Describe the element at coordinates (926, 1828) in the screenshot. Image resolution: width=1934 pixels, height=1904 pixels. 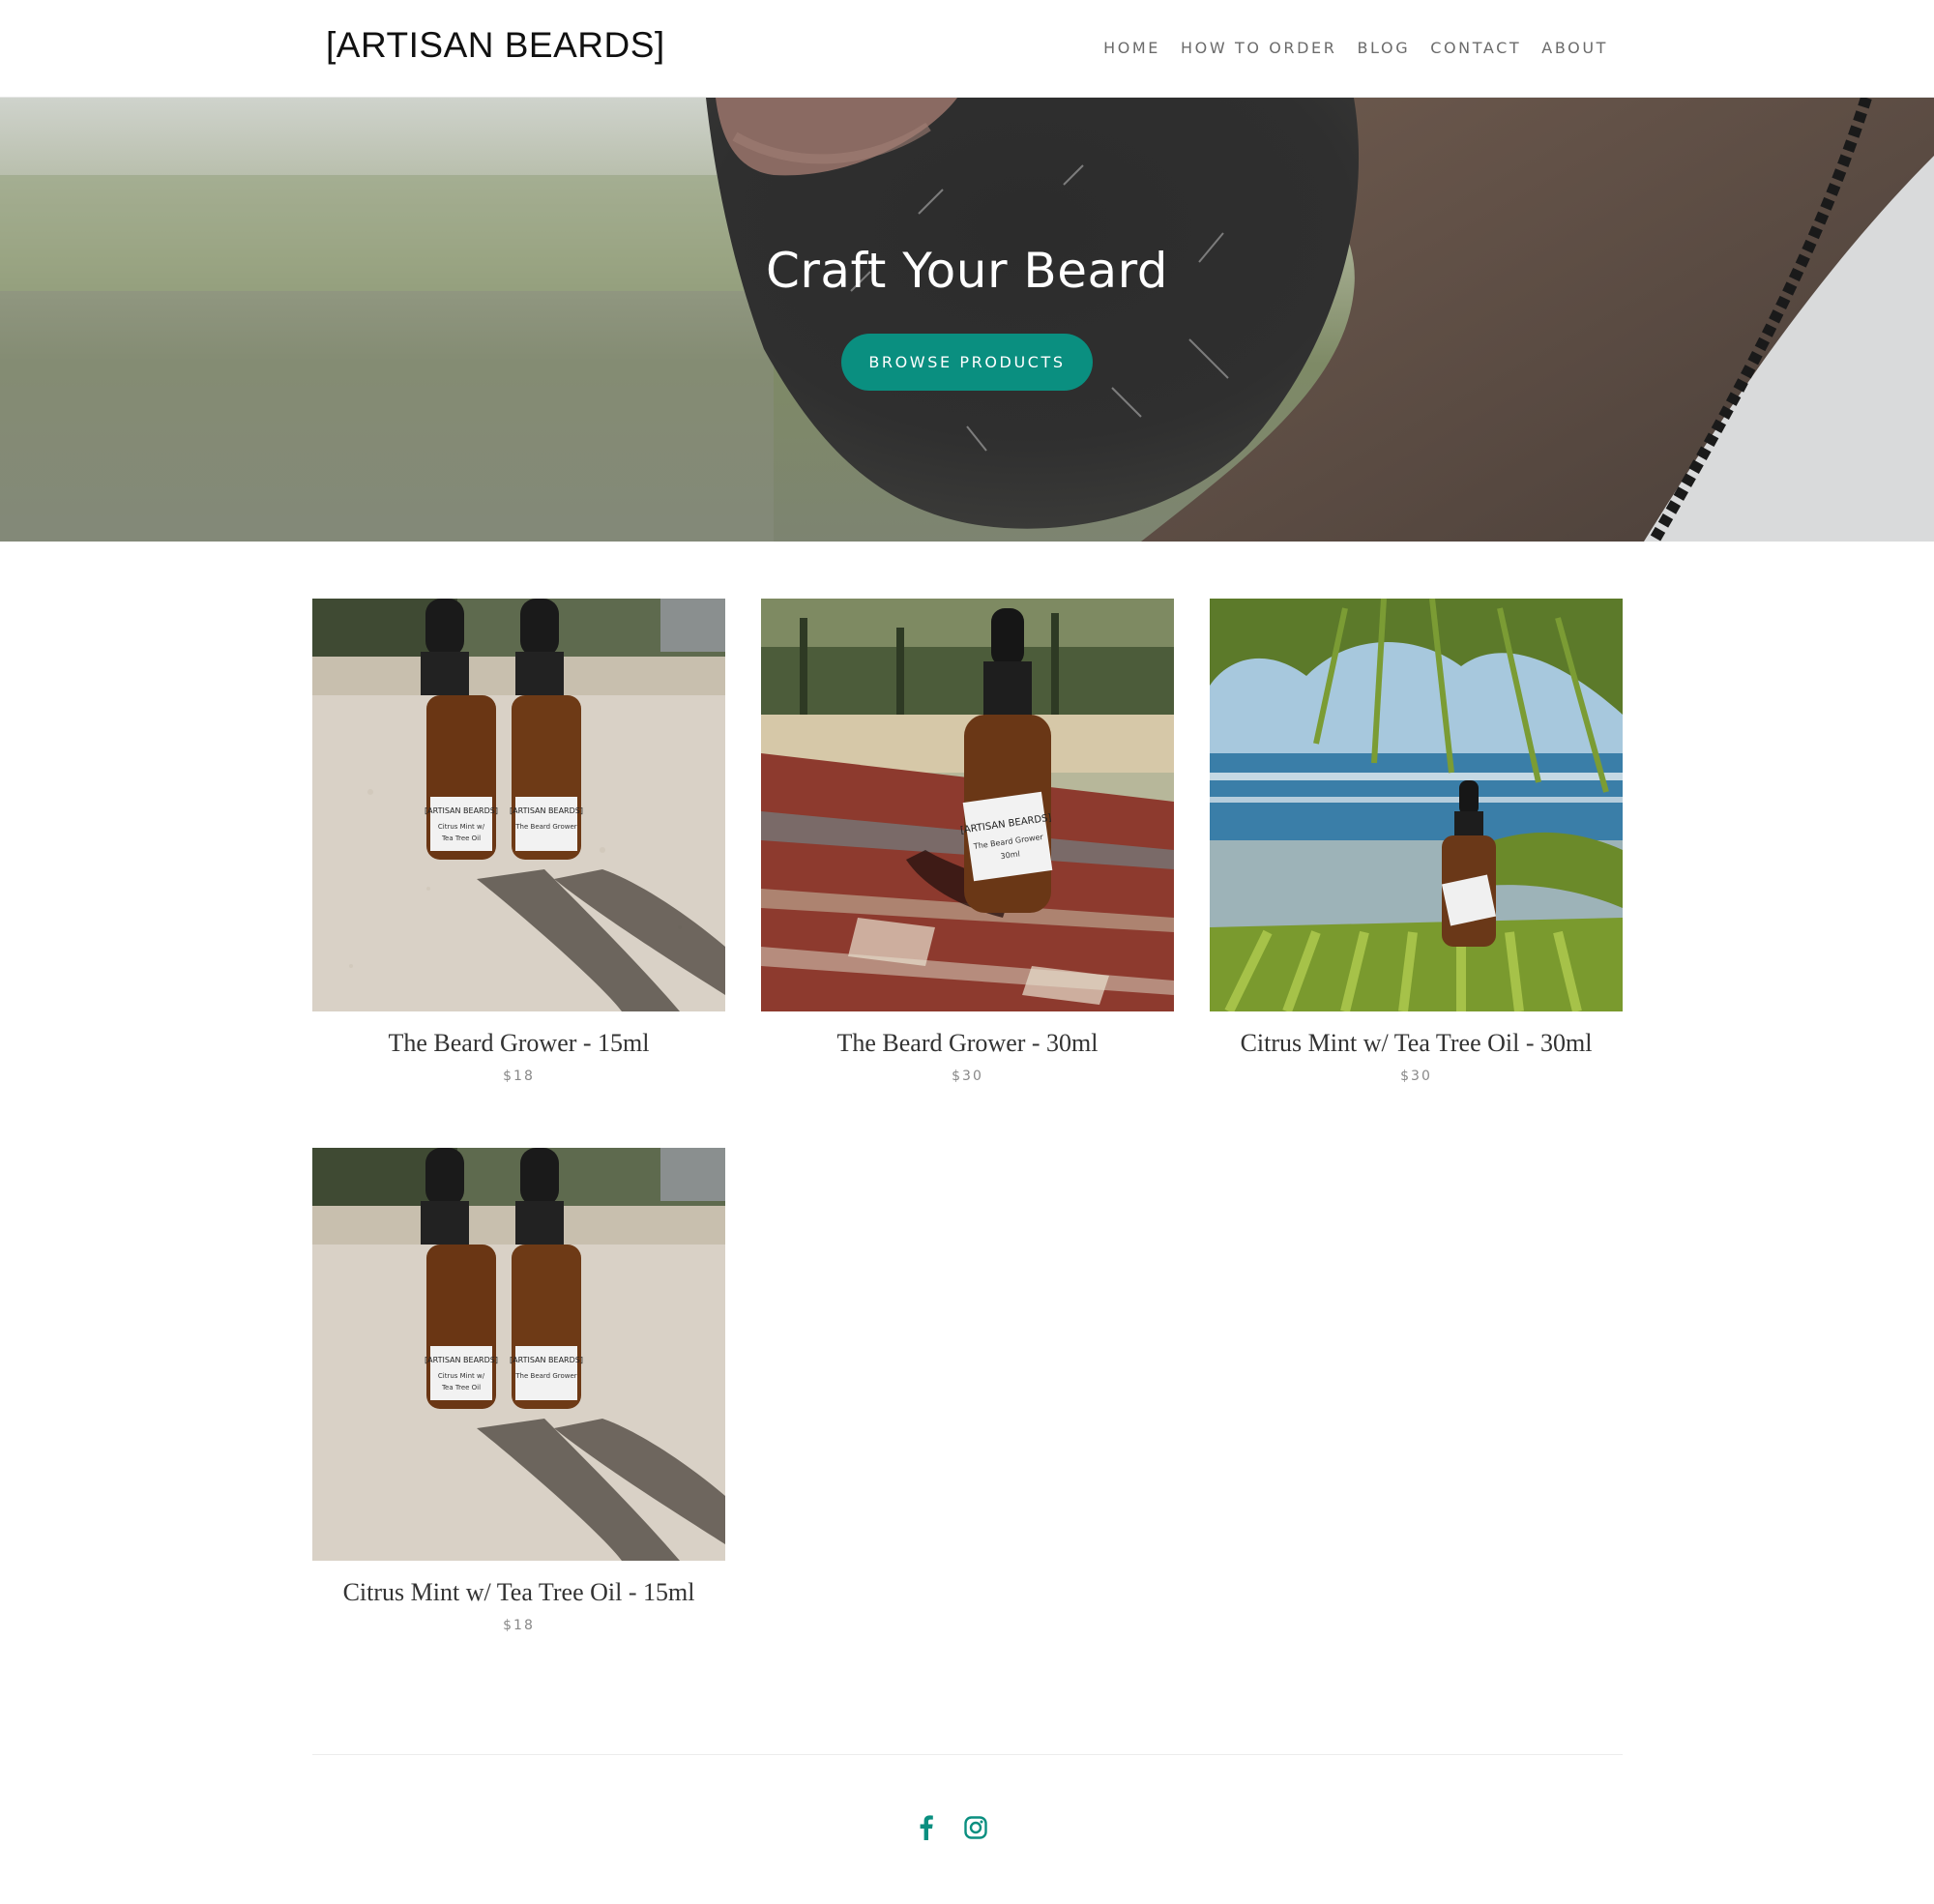
I see `facebook-icon` at that location.